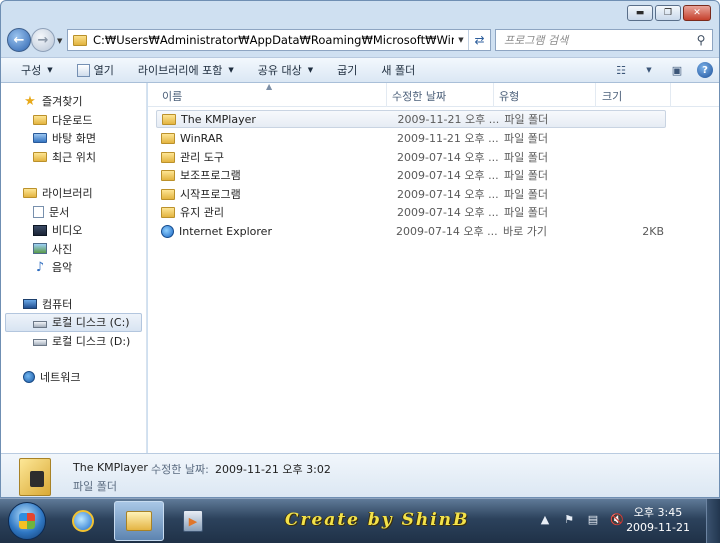  What do you see at coordinates (103, 70) in the screenshot?
I see `open-label: 열기` at bounding box center [103, 70].